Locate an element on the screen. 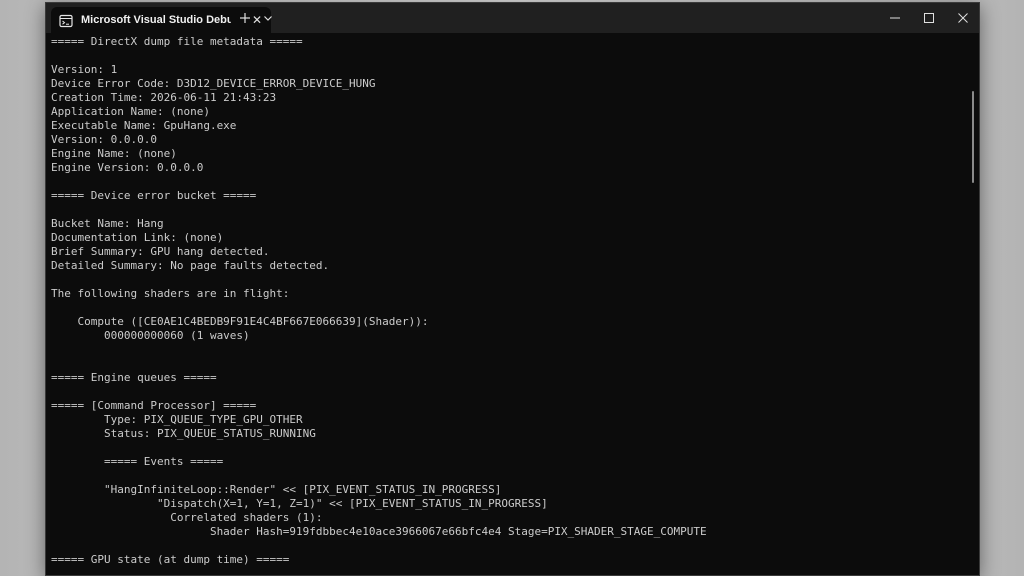 The image size is (1024, 576). vertical-scrollbar is located at coordinates (973, 304).